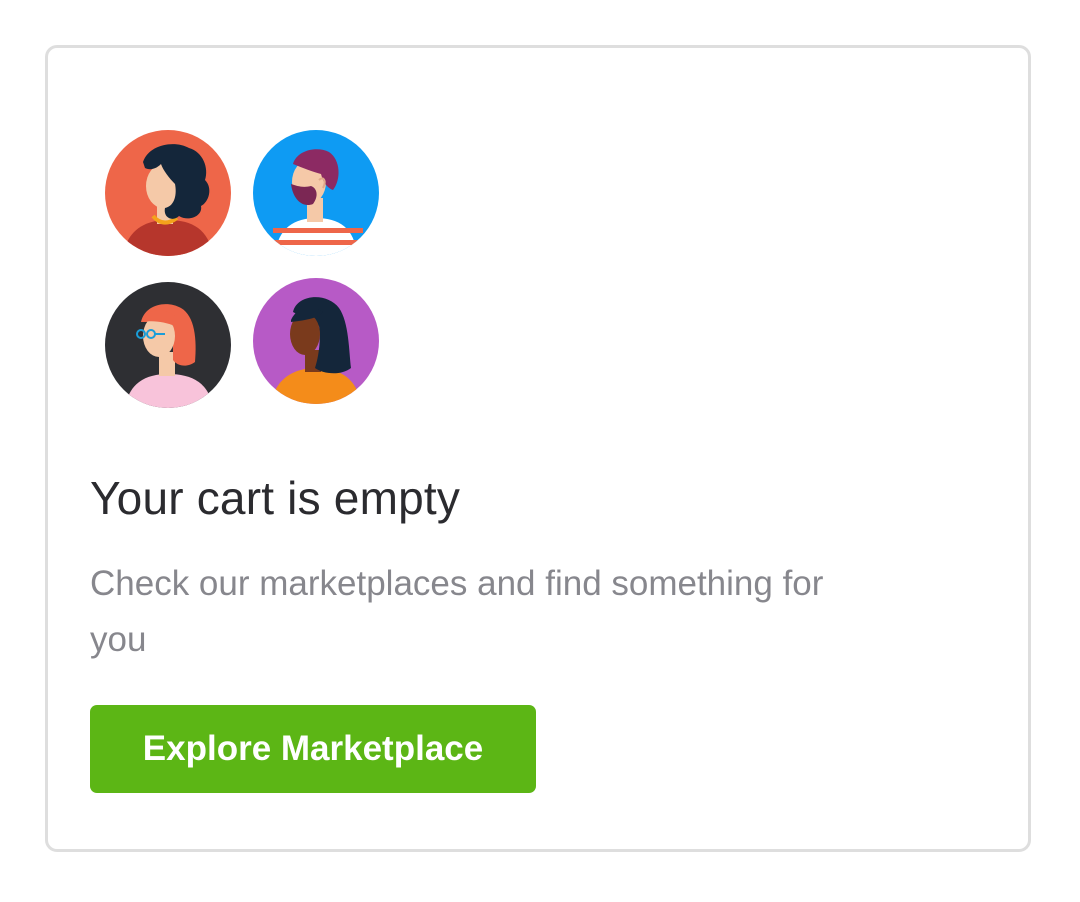  Describe the element at coordinates (168, 345) in the screenshot. I see `woman-glasses-avatar` at that location.